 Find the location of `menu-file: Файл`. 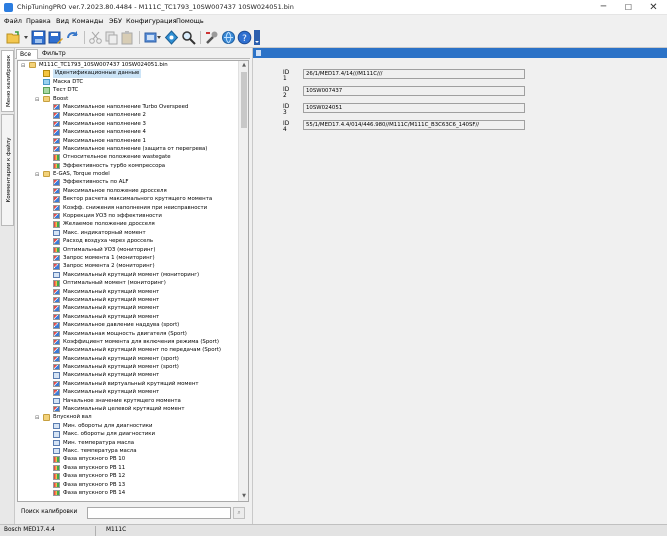

menu-file: Файл is located at coordinates (13, 21).